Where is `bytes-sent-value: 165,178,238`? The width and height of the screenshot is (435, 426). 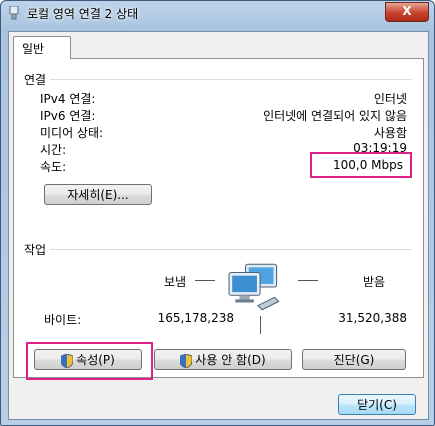
bytes-sent-value: 165,178,238 is located at coordinates (195, 318).